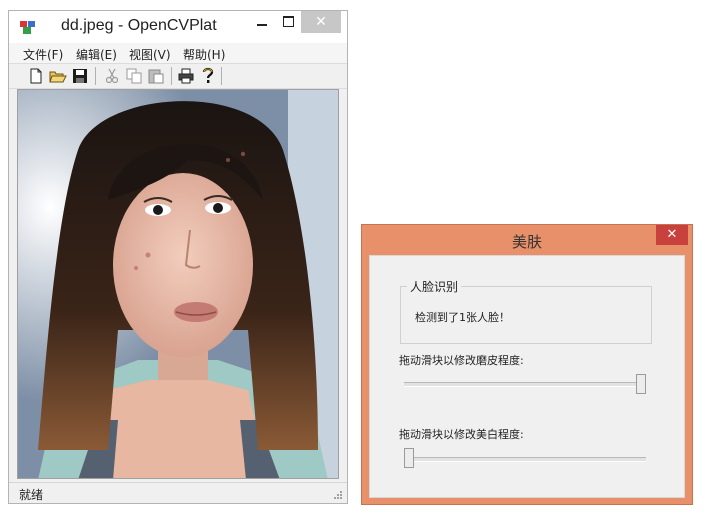 The height and width of the screenshot is (514, 704). What do you see at coordinates (461, 434) in the screenshot?
I see `whiten-slider-label: 拖动滑块以修改美白程度:` at bounding box center [461, 434].